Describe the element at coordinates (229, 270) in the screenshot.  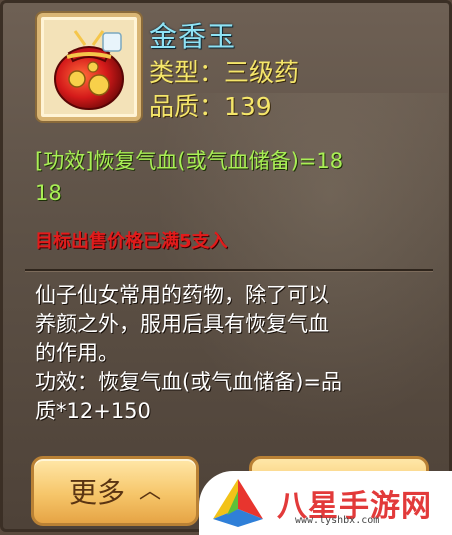
I see `divider` at that location.